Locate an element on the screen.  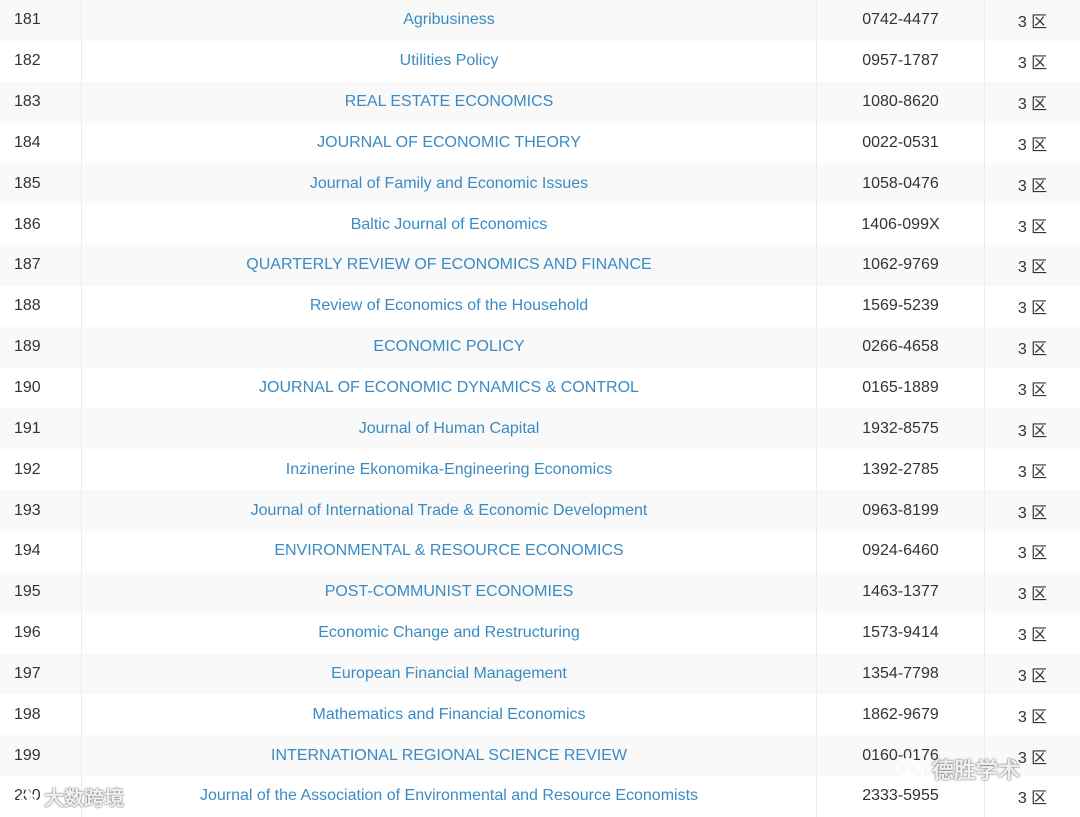
journal-name-link: INTERNATIONAL REGIONAL SCIENCE REVIEW is located at coordinates (449, 756).